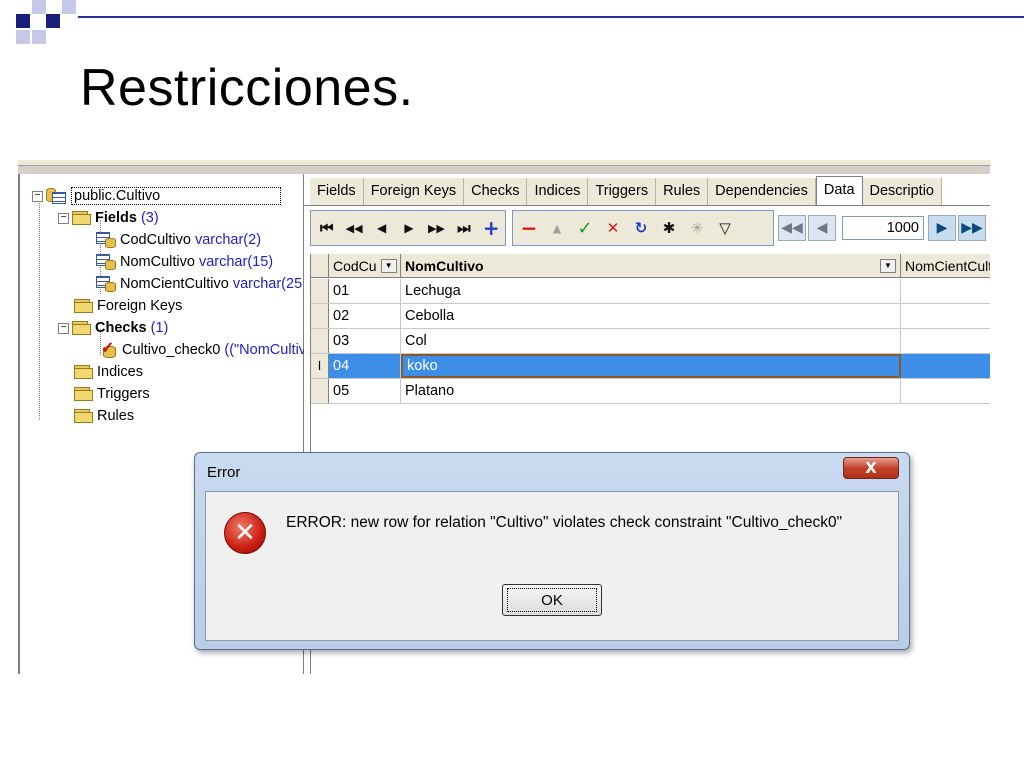 Image resolution: width=1024 pixels, height=768 pixels. I want to click on table-row: 02 Cebolla, so click(650, 316).